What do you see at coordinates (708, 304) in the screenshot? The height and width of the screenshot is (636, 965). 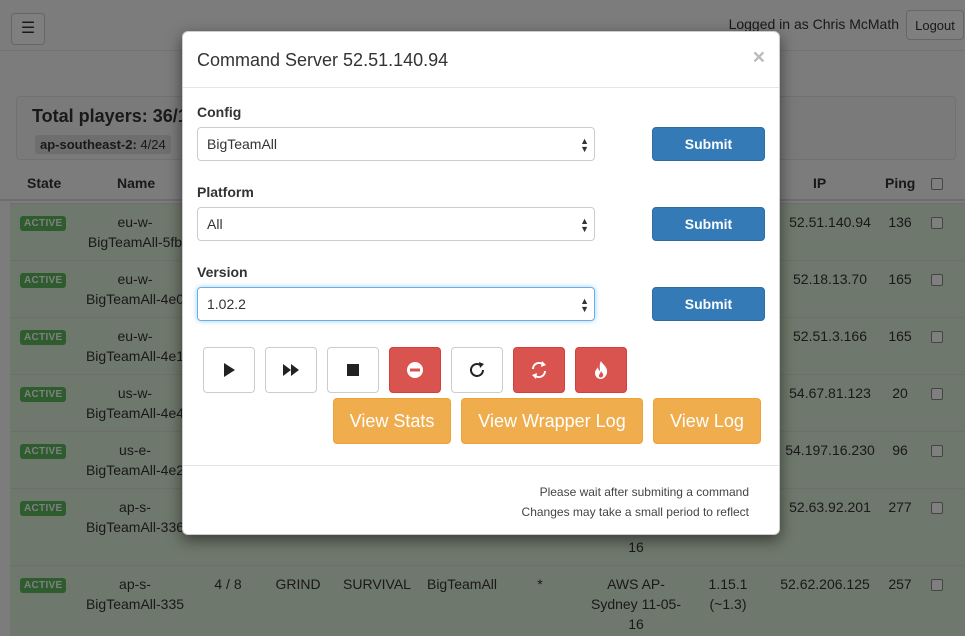 I see `version-submit-button: Submit` at bounding box center [708, 304].